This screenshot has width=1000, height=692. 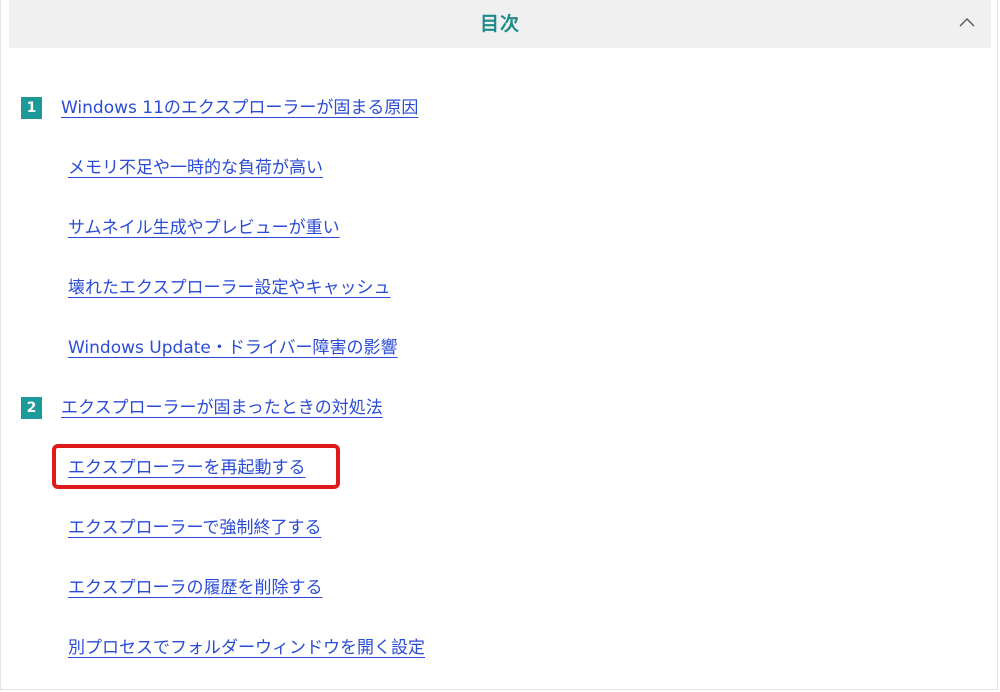 What do you see at coordinates (31, 408) in the screenshot?
I see `section-number-badge: 2` at bounding box center [31, 408].